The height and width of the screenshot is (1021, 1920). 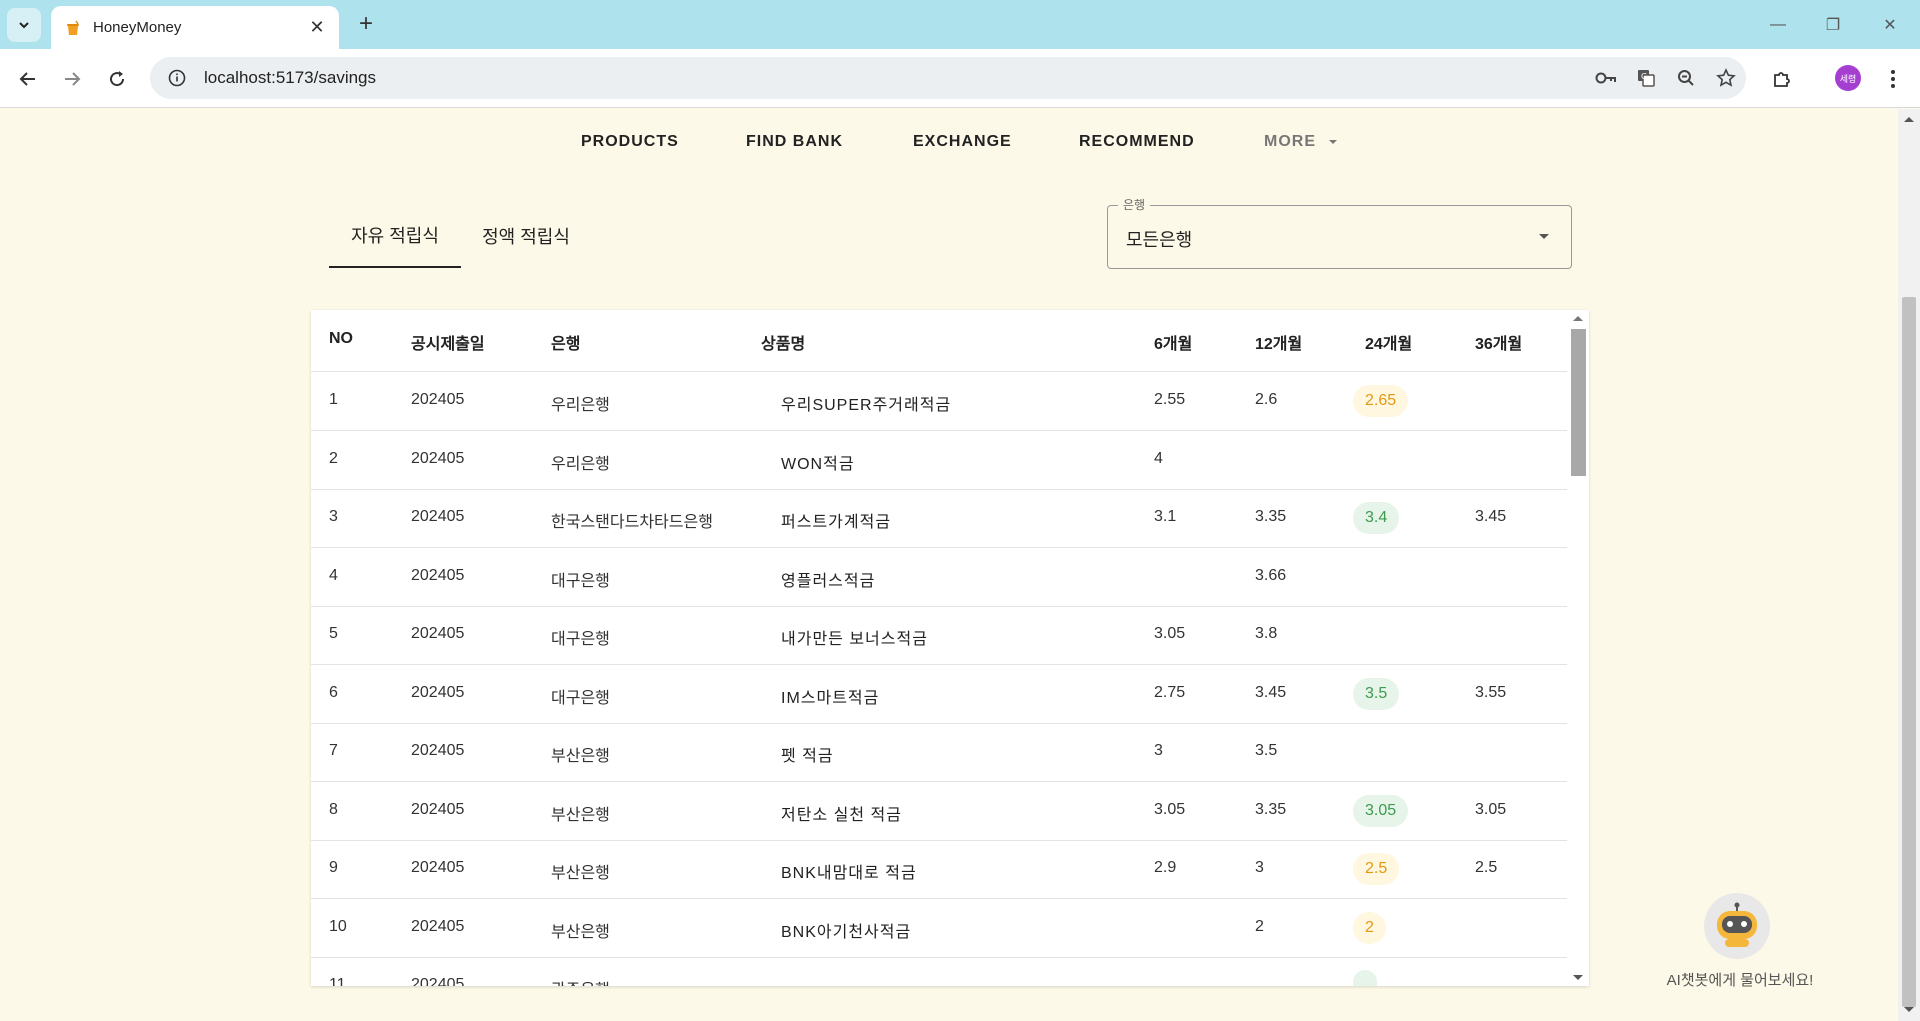 I want to click on nav-recommend: RECOMMEND, so click(x=1137, y=142).